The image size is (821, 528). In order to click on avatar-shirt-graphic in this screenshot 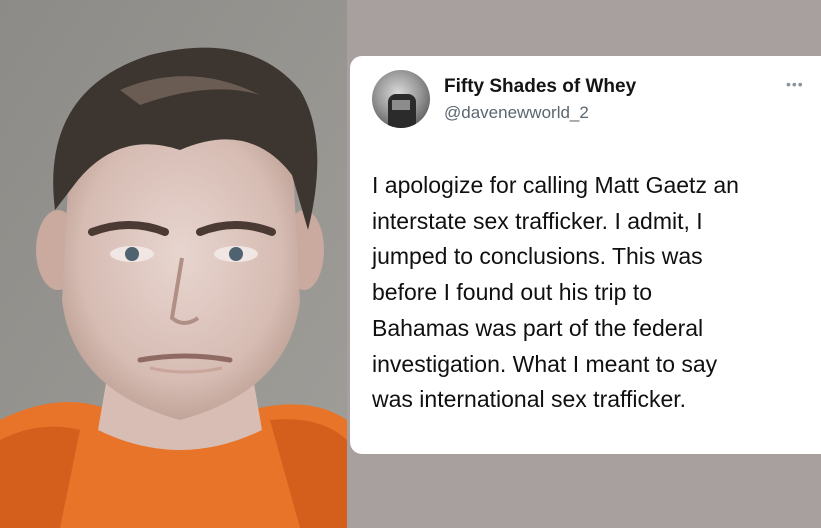, I will do `click(401, 105)`.